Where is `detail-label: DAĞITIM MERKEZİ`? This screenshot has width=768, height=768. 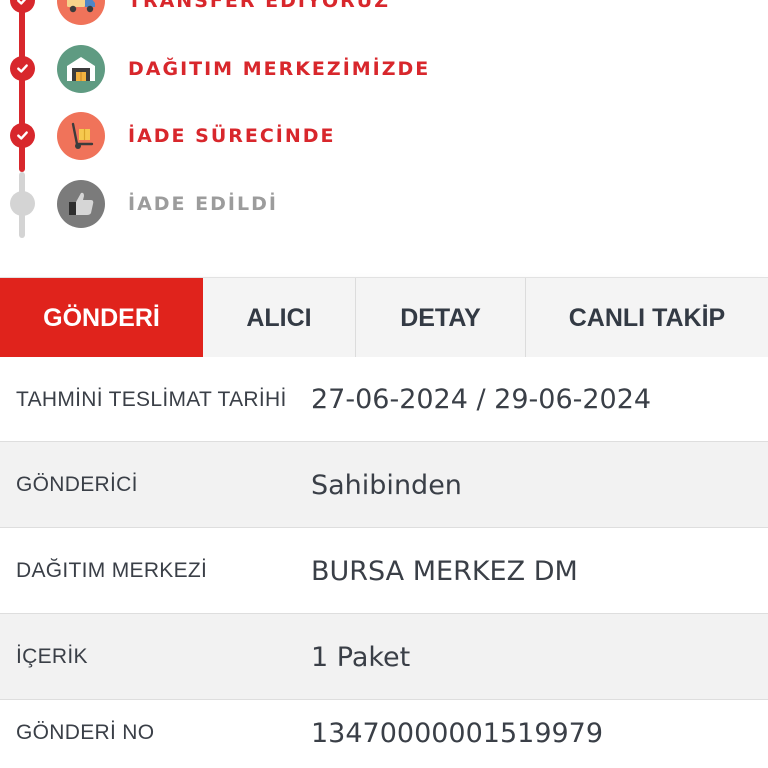
detail-label: DAĞITIM MERKEZİ is located at coordinates (112, 570).